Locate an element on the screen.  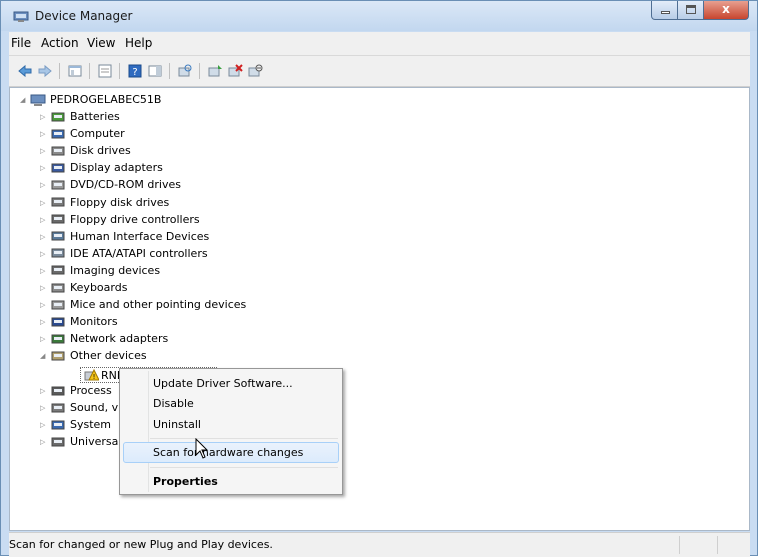
other-devices-icon is located at coordinates (58, 356).